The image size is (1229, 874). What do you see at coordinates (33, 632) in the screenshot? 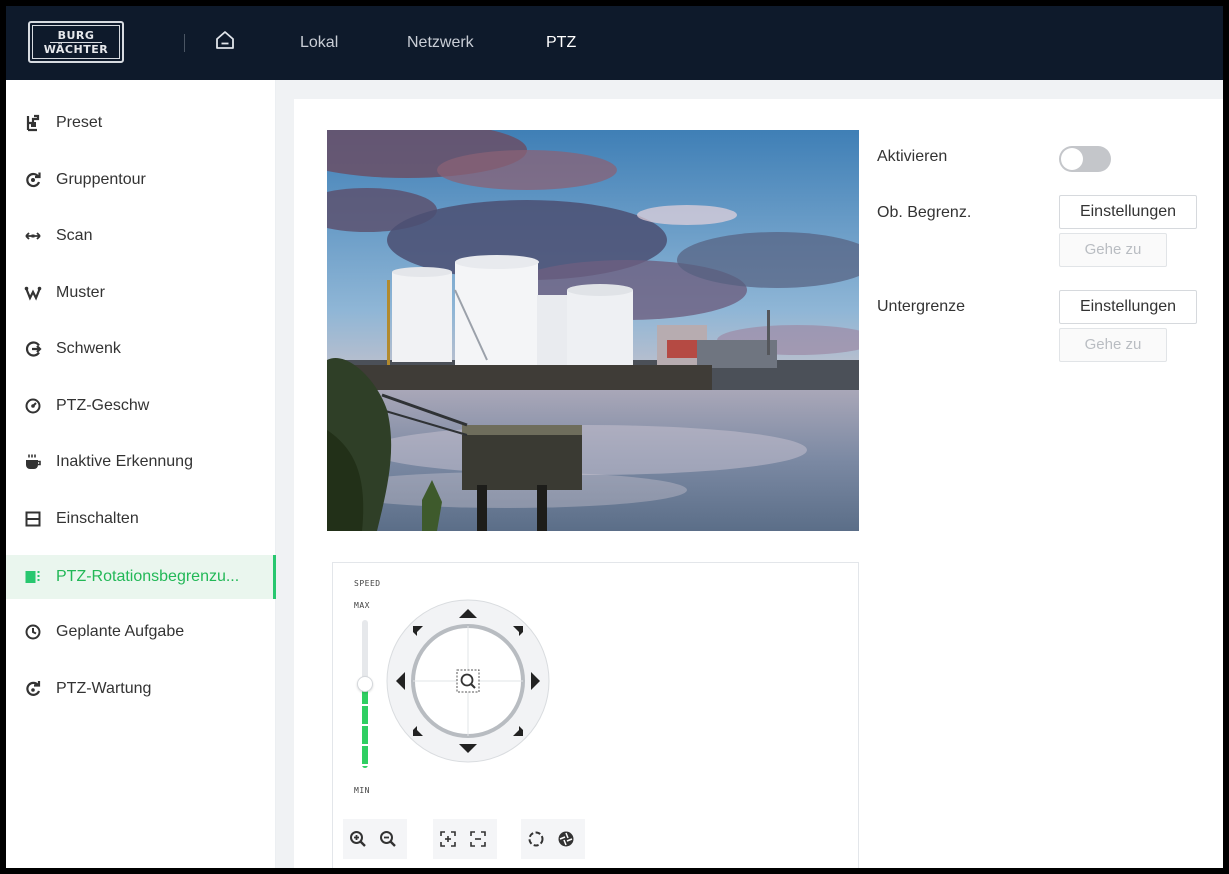
I see `clock-icon` at bounding box center [33, 632].